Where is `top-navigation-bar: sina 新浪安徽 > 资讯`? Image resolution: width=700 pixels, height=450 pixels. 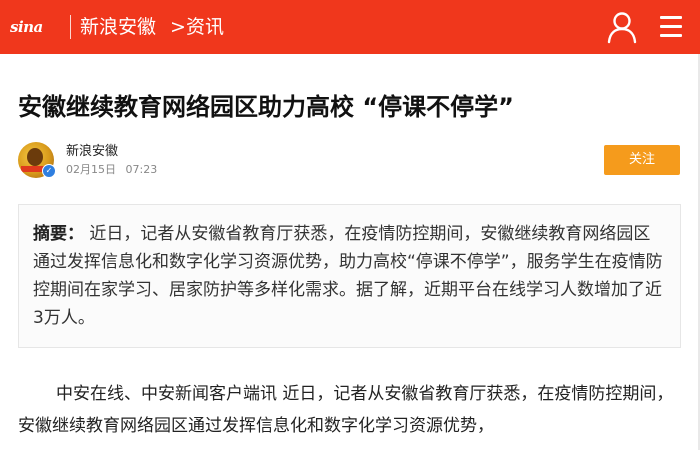
top-navigation-bar: sina 新浪安徽 > 资讯 is located at coordinates (350, 27).